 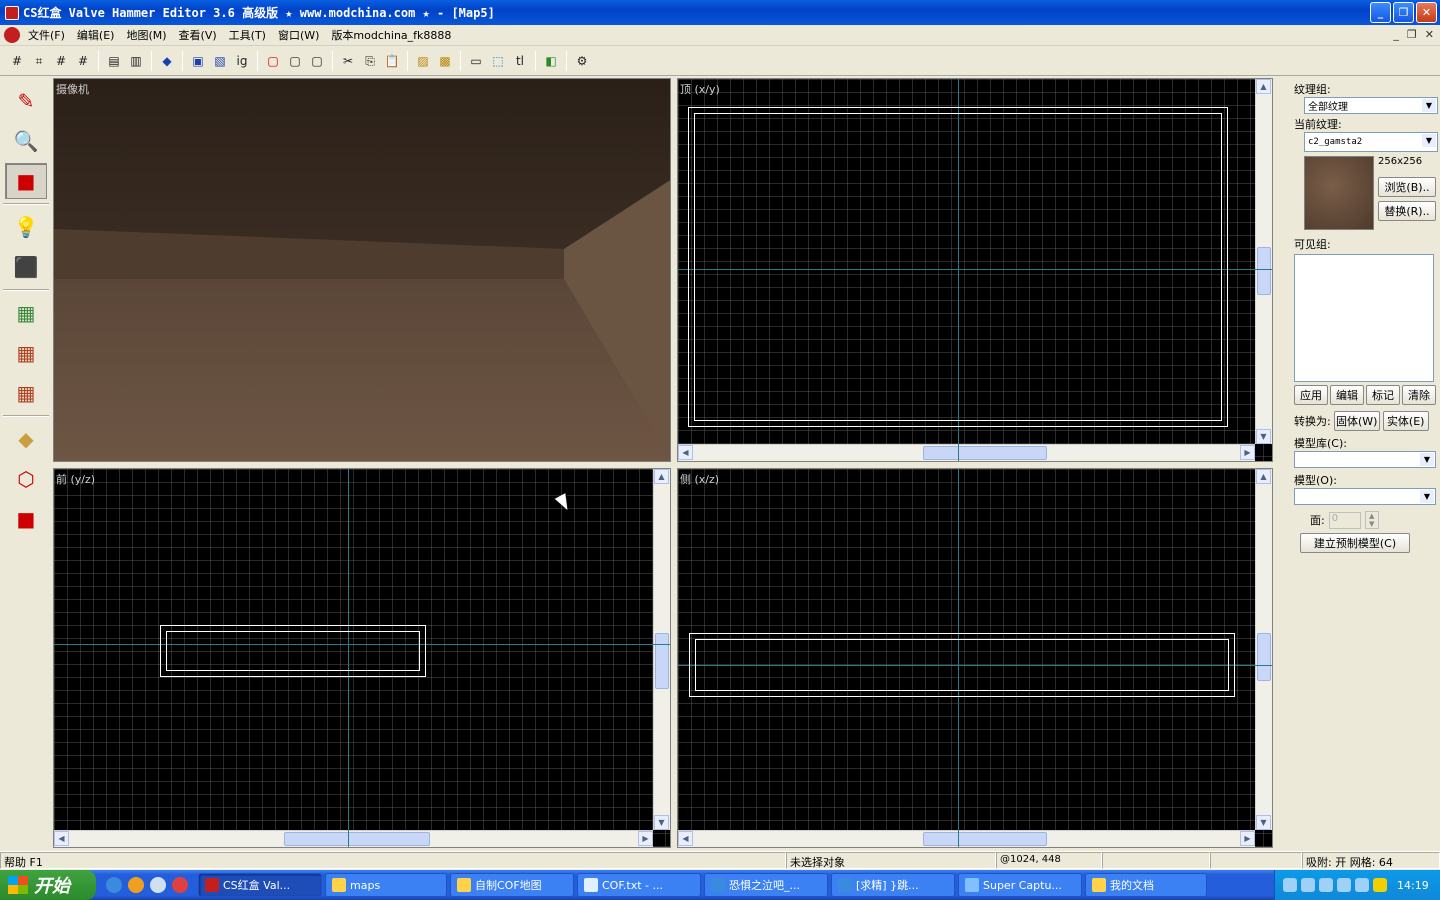 I want to click on ungroup-icon: ▥, so click(x=136, y=61).